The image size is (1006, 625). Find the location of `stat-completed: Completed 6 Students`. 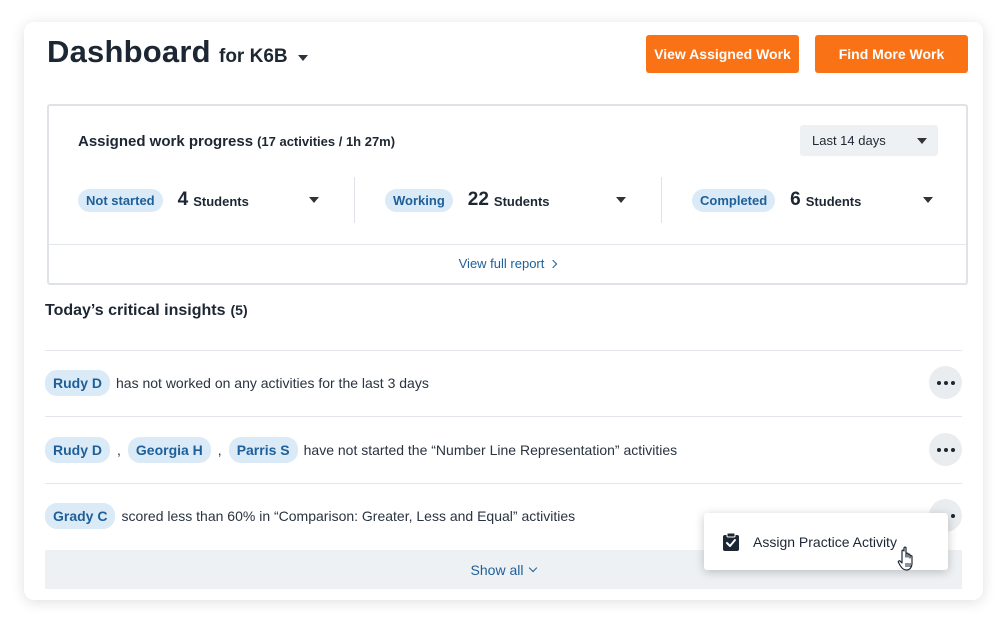

stat-completed: Completed 6 Students is located at coordinates (812, 200).